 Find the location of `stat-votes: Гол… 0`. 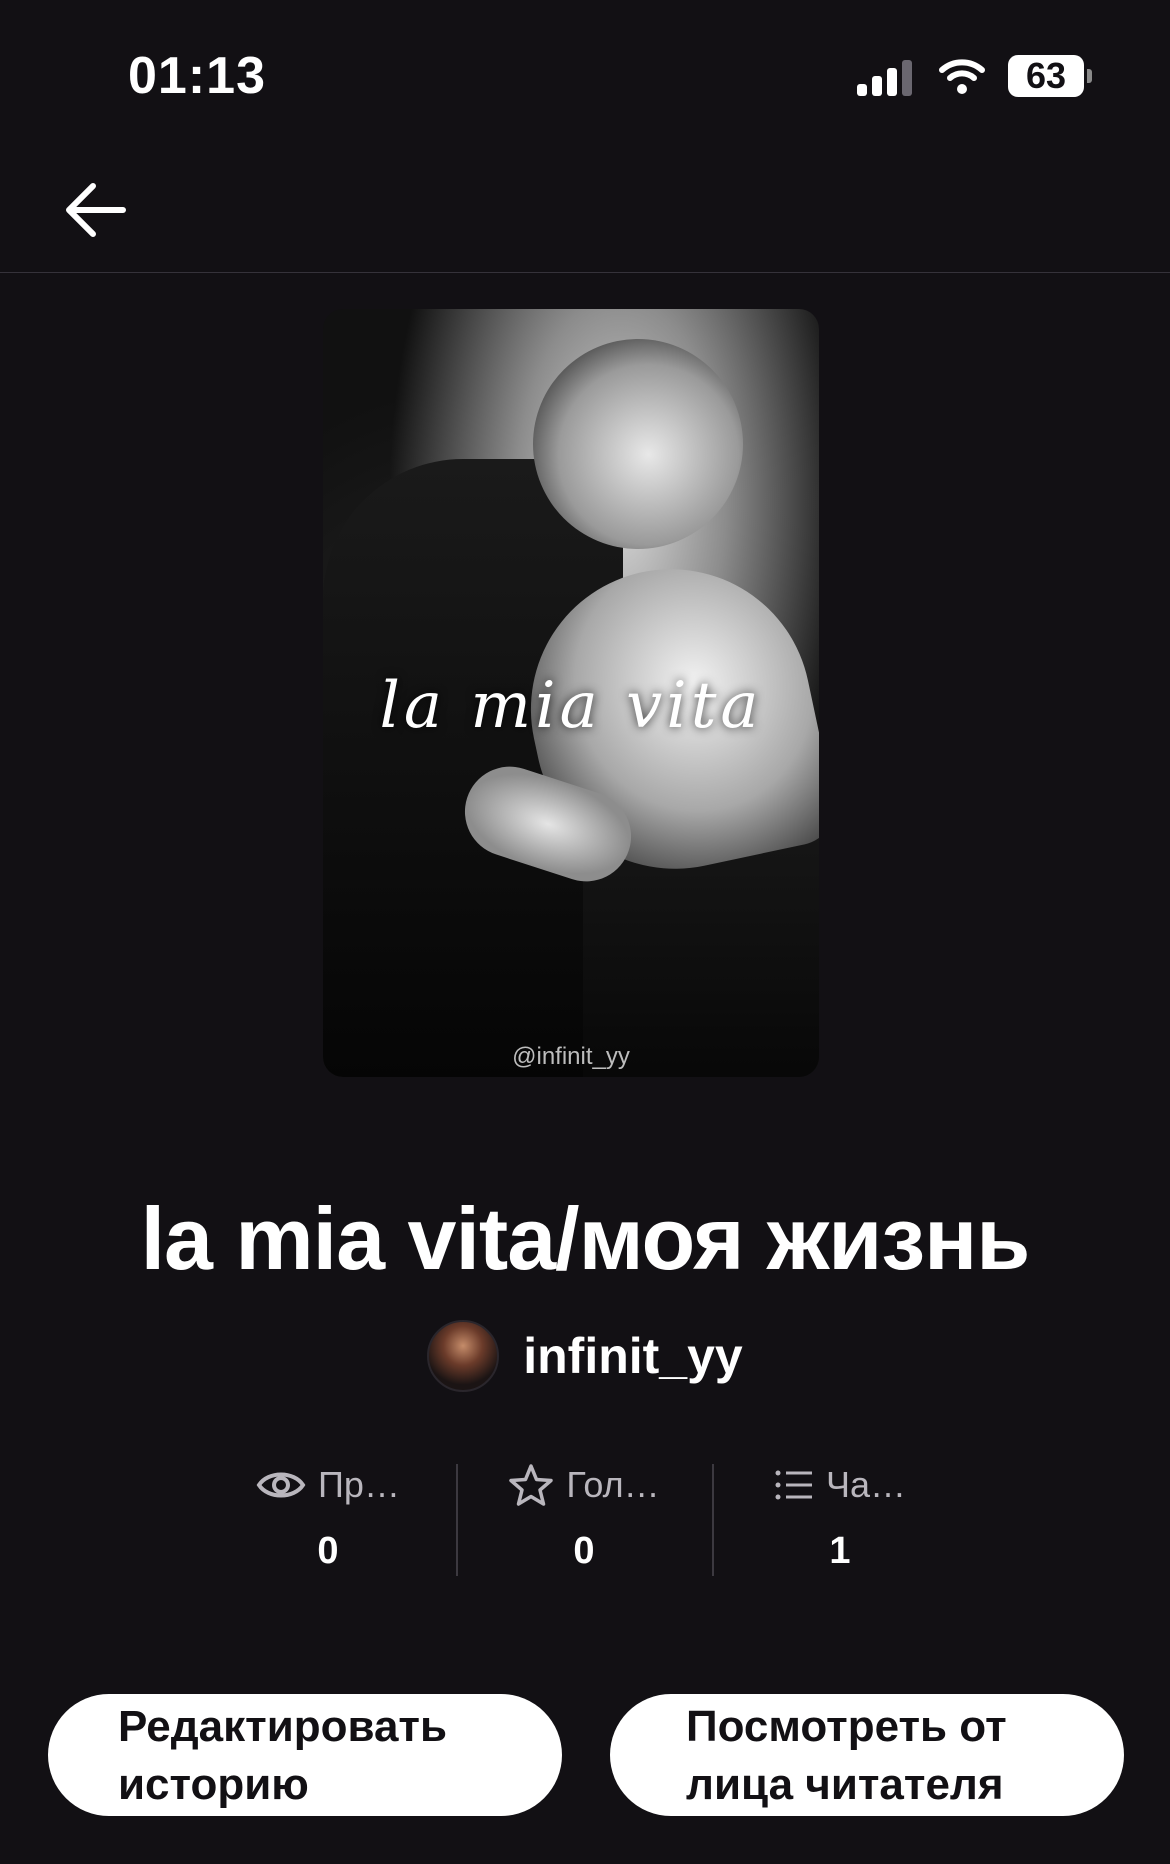

stat-votes: Гол… 0 is located at coordinates (584, 1518).